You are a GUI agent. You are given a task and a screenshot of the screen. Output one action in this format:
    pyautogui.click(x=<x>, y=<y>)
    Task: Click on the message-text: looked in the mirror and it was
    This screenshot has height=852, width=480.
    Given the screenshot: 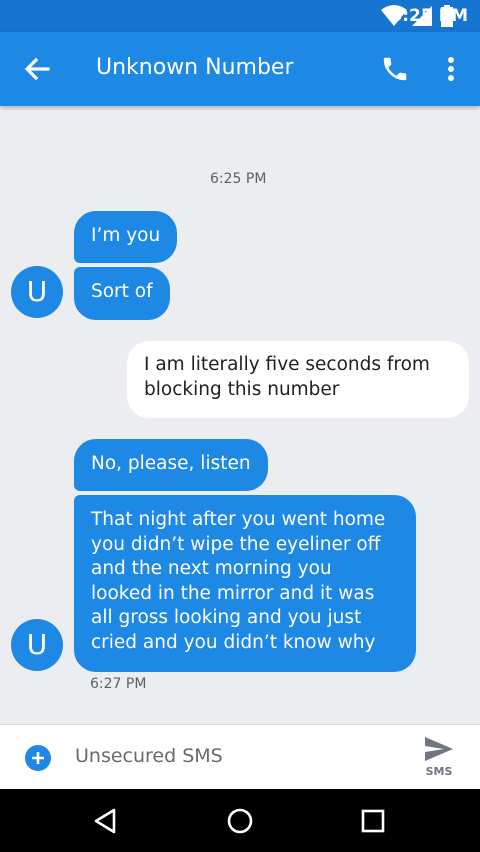 What is the action you would take?
    pyautogui.click(x=233, y=593)
    